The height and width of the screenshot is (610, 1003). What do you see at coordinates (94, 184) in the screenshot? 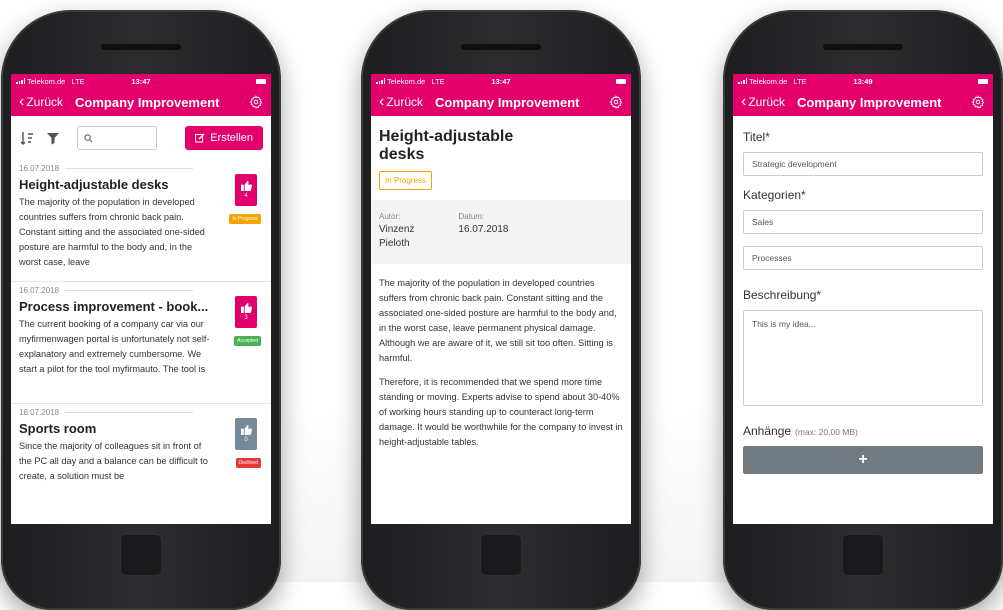
I see `item-title: Height-adjustable desks` at bounding box center [94, 184].